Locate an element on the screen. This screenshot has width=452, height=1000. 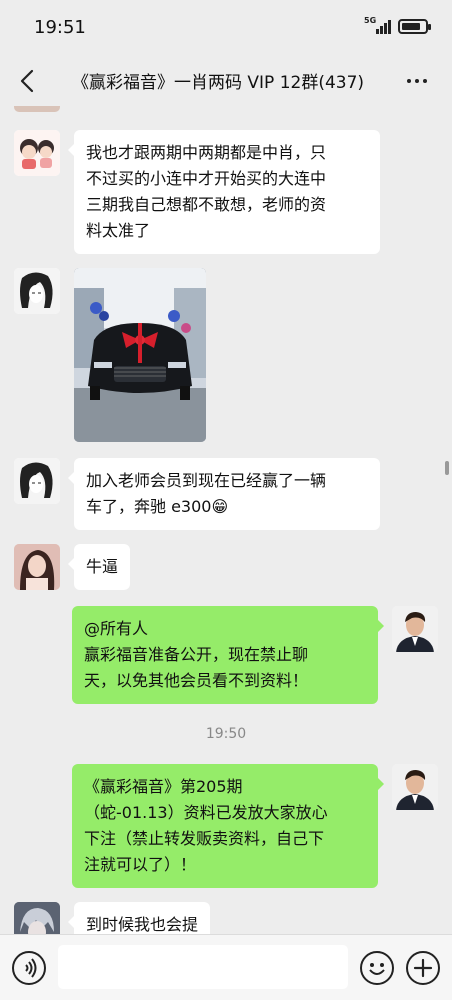
message-text: 《赢彩福音》第205期 is located at coordinates (163, 786).